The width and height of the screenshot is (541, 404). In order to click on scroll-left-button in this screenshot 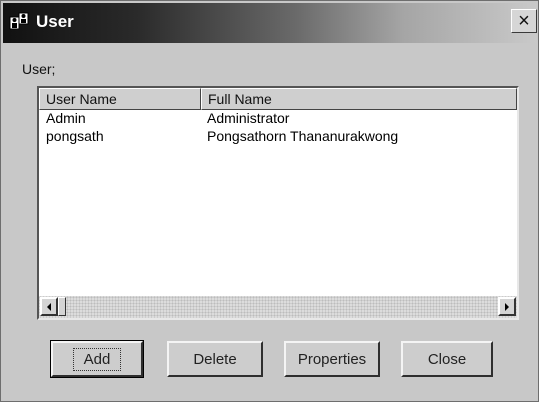, I will do `click(49, 306)`.